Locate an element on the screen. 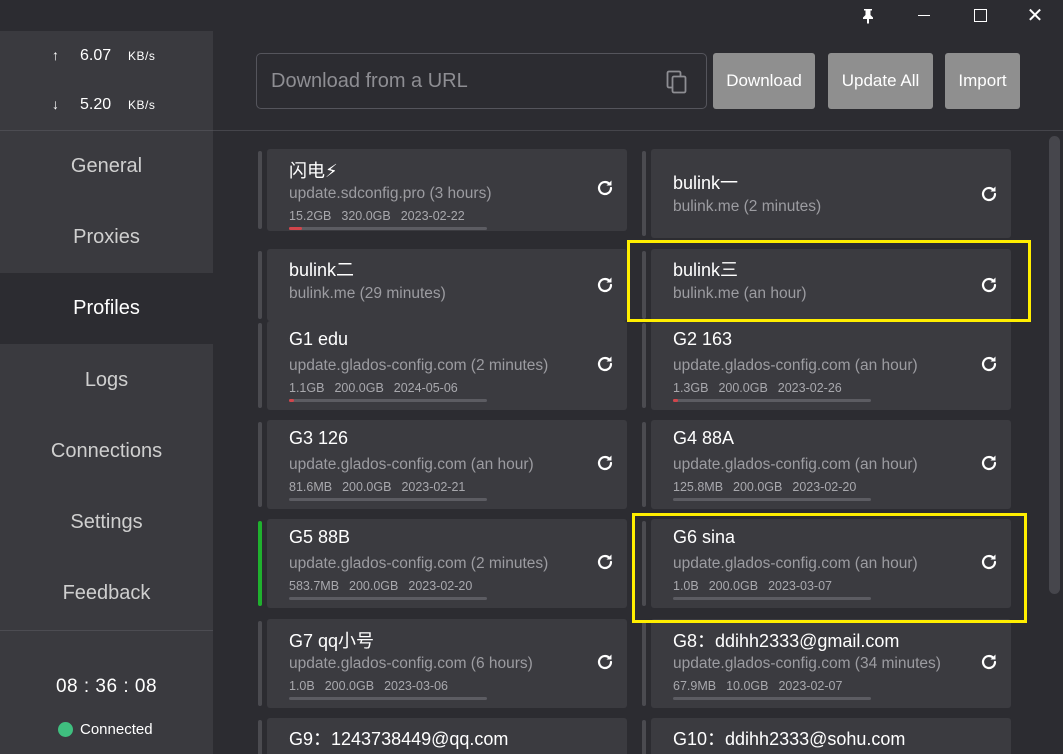  usage-expire: 2023-02-22 is located at coordinates (432, 216).